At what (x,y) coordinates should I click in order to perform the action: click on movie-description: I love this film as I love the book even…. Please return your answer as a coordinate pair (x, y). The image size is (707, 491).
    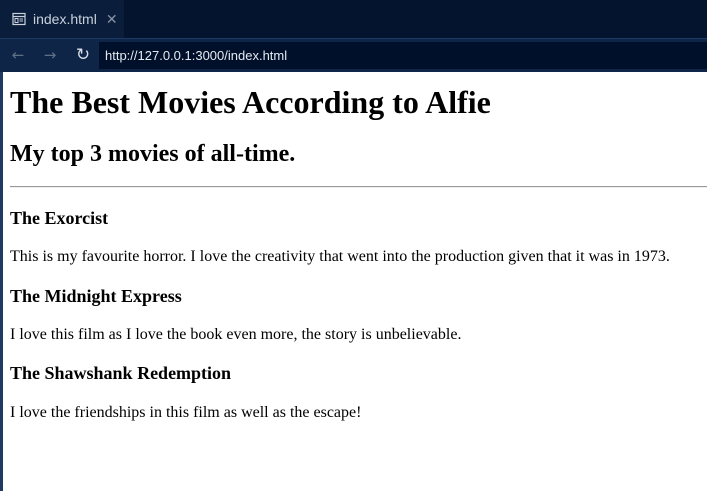
    Looking at the image, I should click on (236, 334).